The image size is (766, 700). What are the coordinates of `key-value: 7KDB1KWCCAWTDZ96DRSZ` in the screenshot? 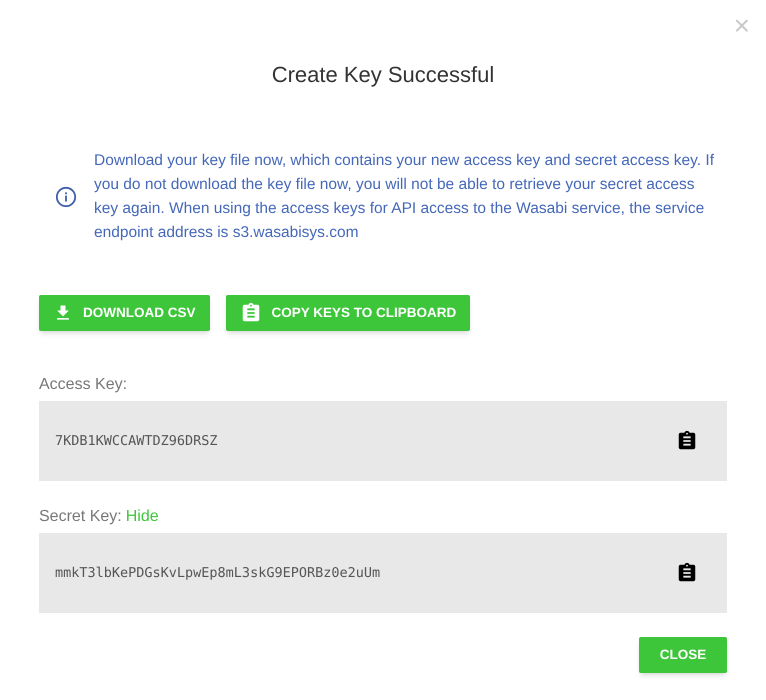 It's located at (136, 441).